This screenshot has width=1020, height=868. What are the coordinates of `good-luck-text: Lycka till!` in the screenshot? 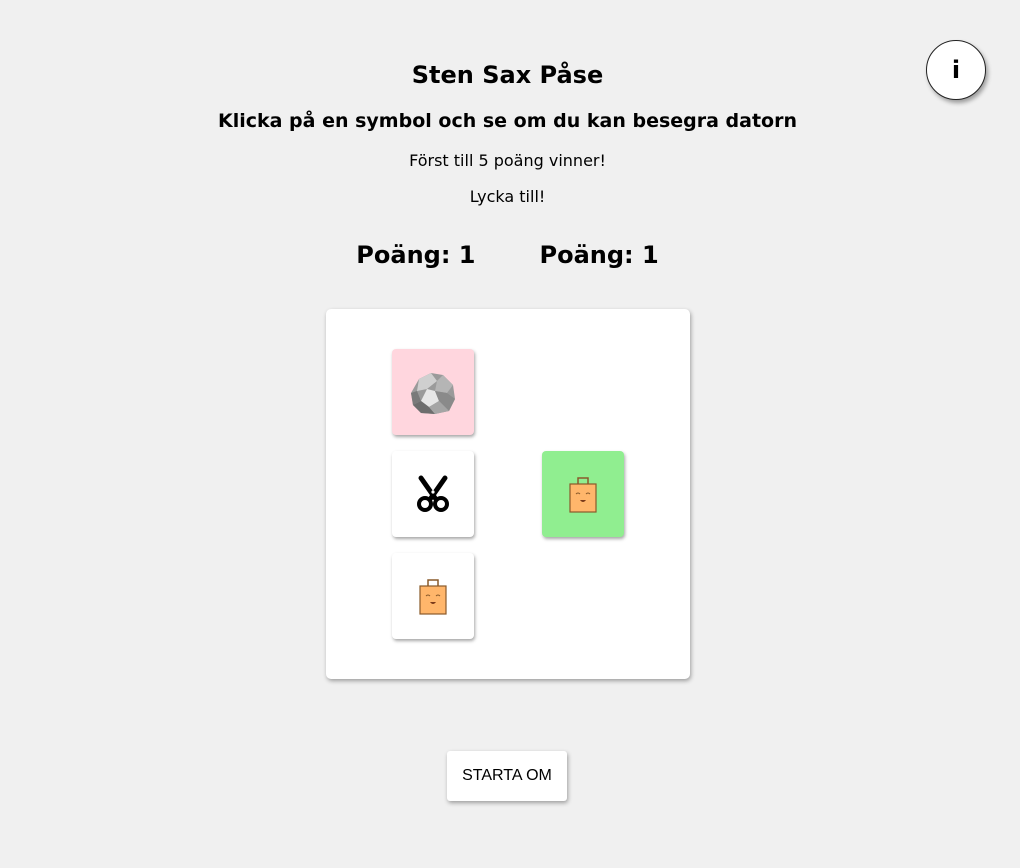 It's located at (507, 196).